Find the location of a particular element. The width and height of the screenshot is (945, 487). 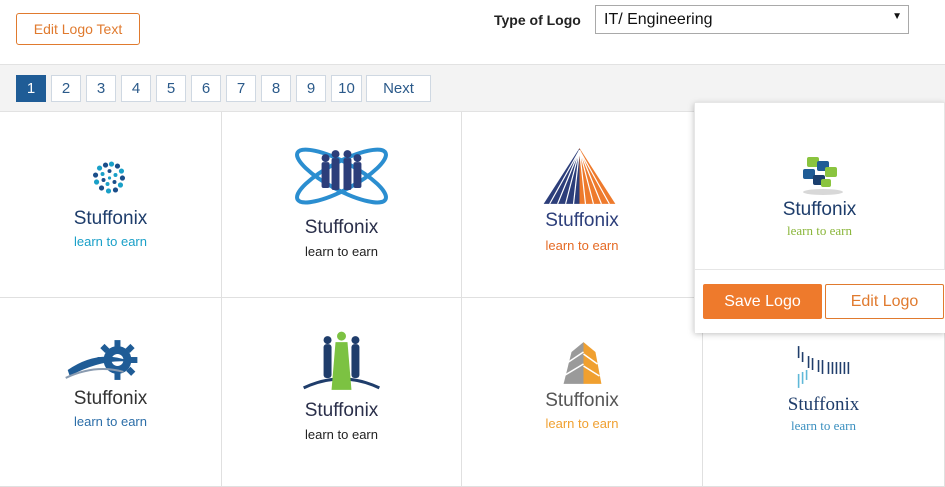

save-logo-button: Save Logo is located at coordinates (762, 301).